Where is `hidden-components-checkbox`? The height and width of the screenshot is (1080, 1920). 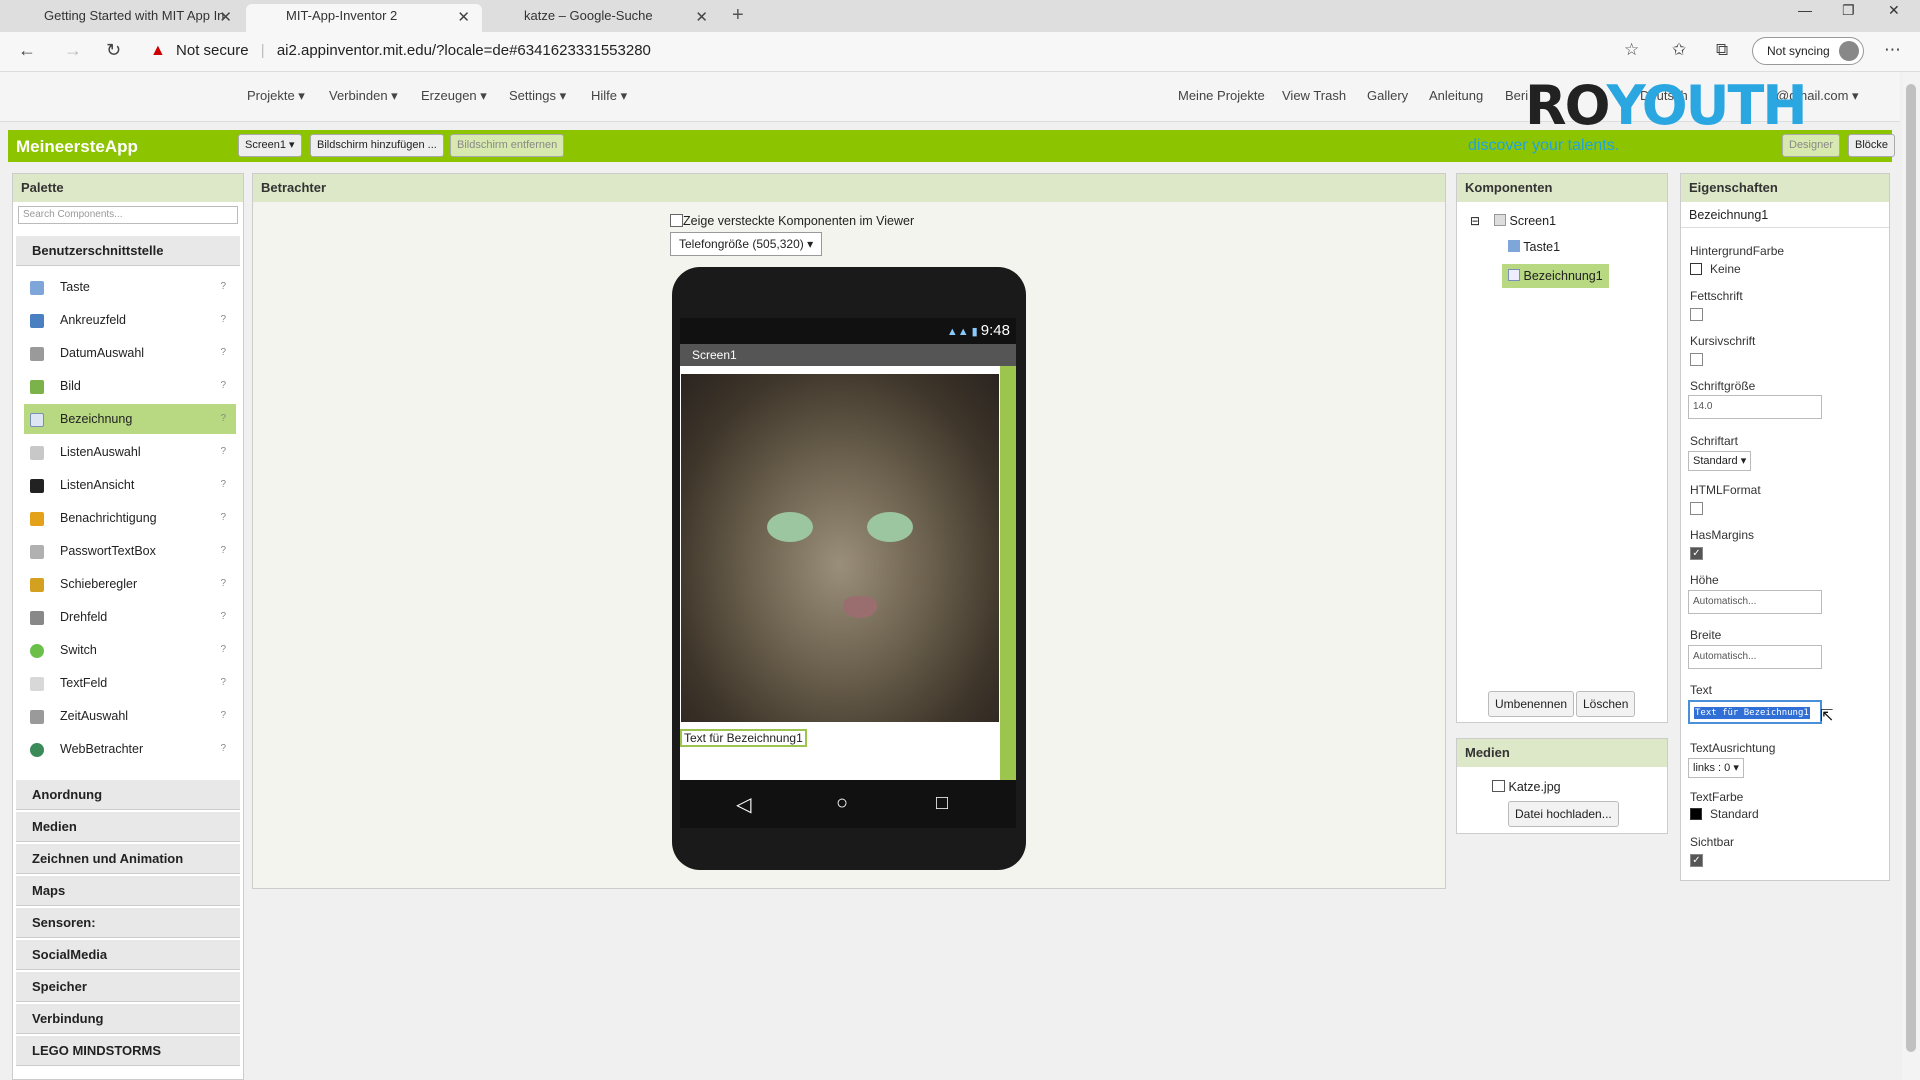 hidden-components-checkbox is located at coordinates (676, 220).